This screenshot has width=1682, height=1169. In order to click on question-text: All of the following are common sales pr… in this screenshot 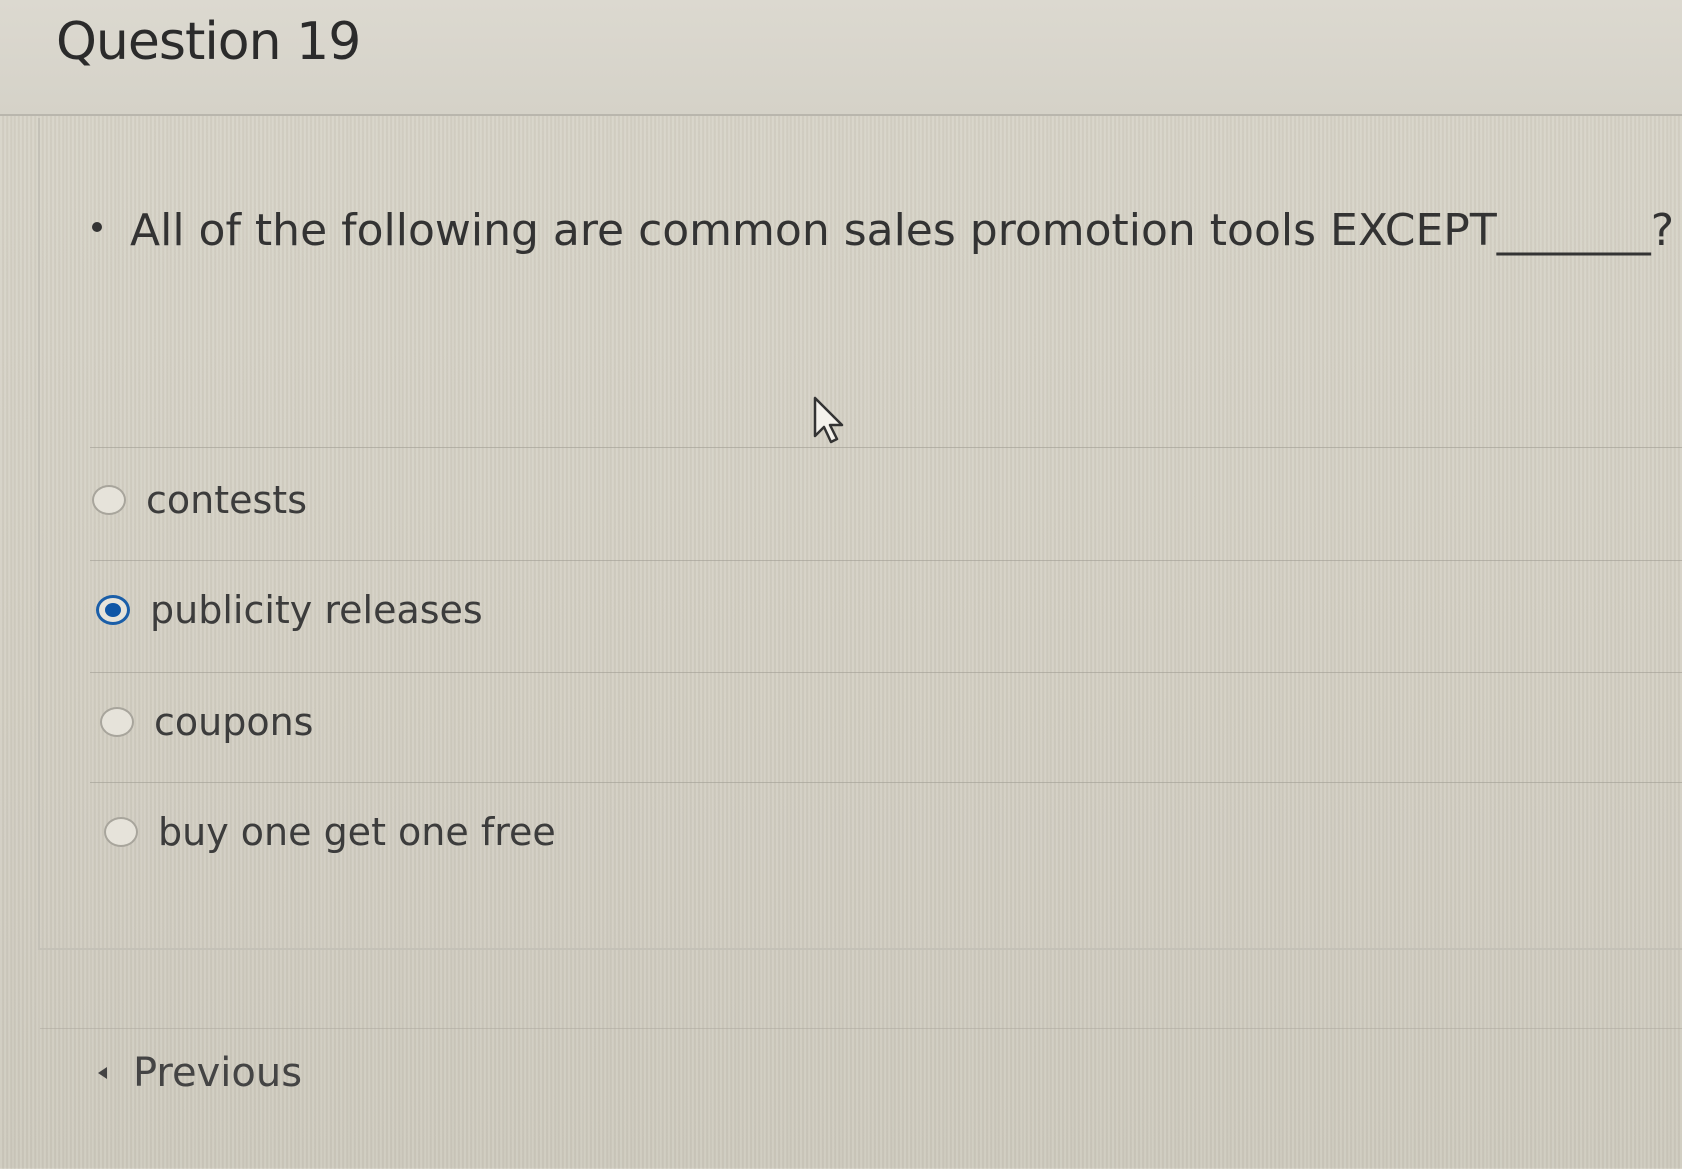, I will do `click(902, 230)`.